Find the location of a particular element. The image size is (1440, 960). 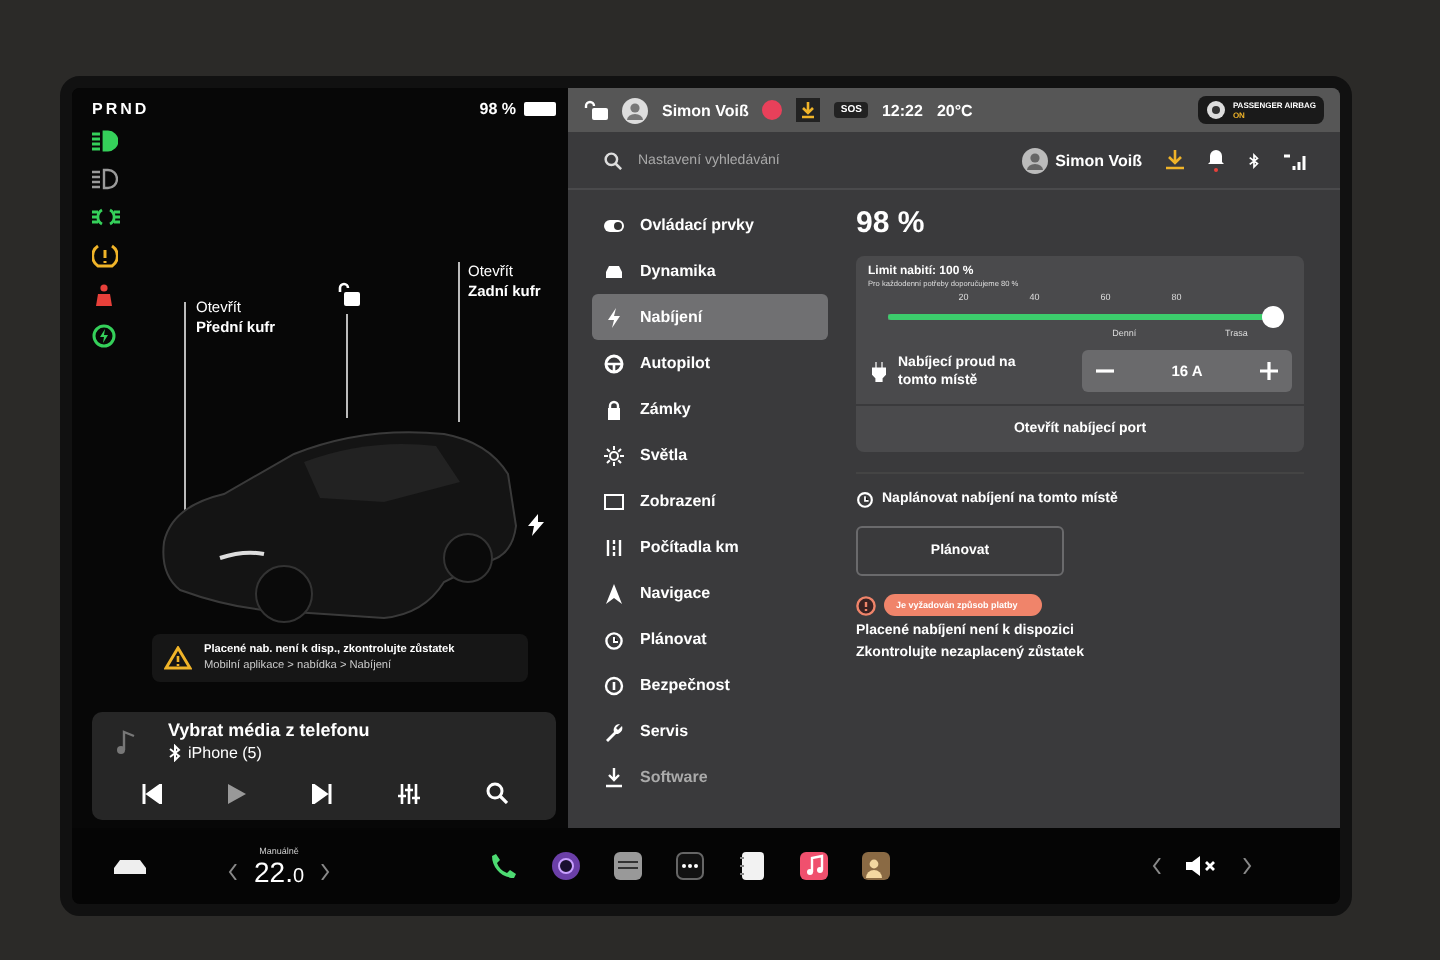

settings-menu-item: Ovládací prvky is located at coordinates (710, 225).